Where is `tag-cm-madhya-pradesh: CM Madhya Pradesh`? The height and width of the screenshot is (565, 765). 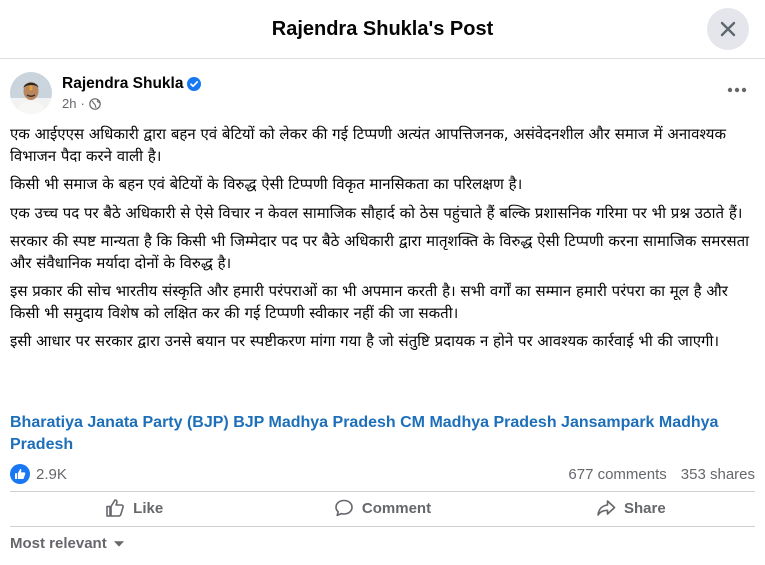 tag-cm-madhya-pradesh: CM Madhya Pradesh is located at coordinates (478, 422).